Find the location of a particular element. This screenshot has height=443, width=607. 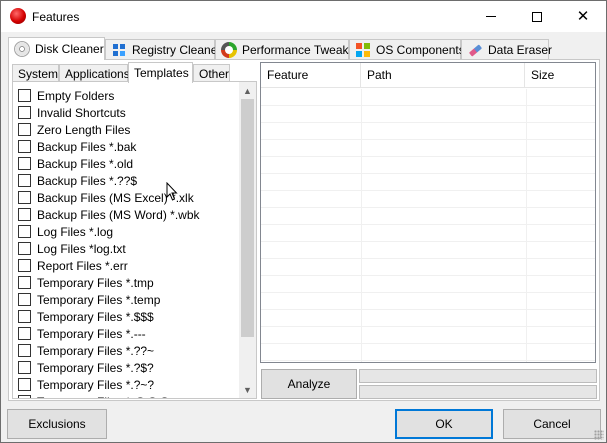

ok-button: OK is located at coordinates (444, 424).